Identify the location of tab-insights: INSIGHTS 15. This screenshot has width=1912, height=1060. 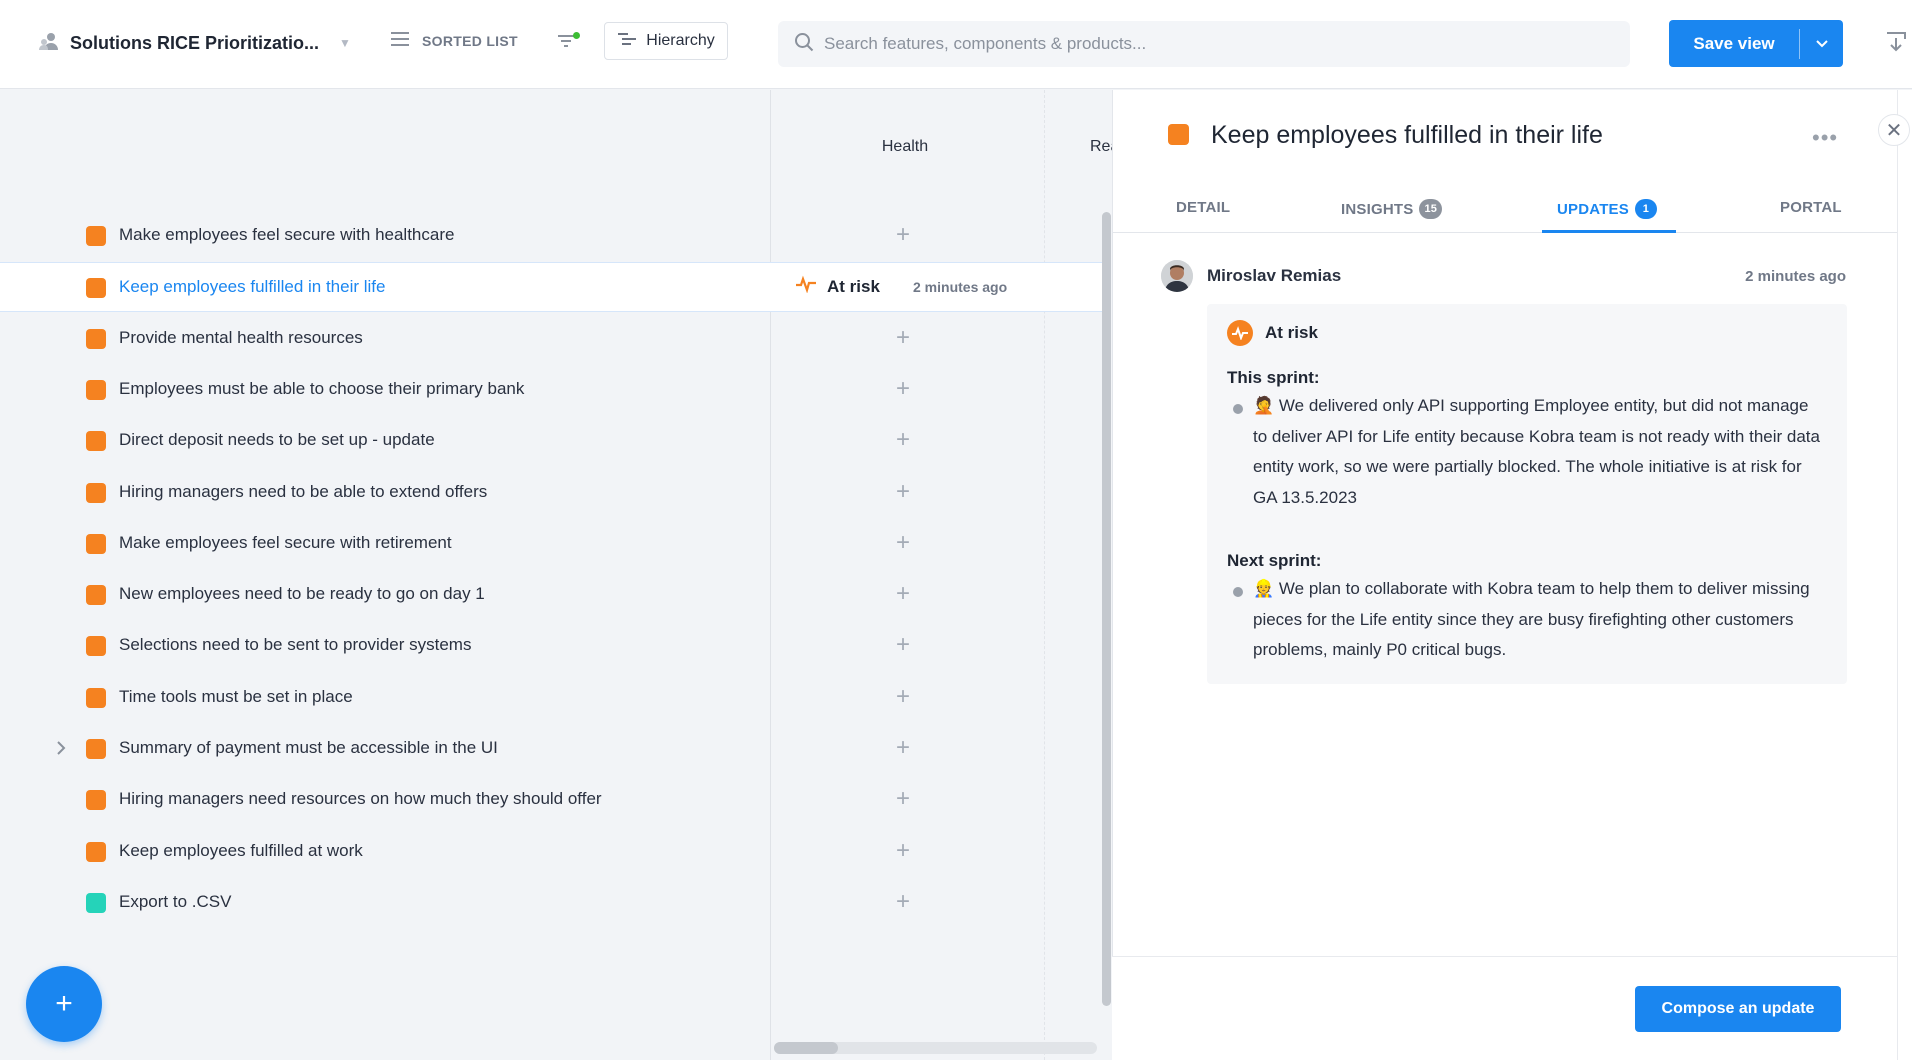
(1392, 209).